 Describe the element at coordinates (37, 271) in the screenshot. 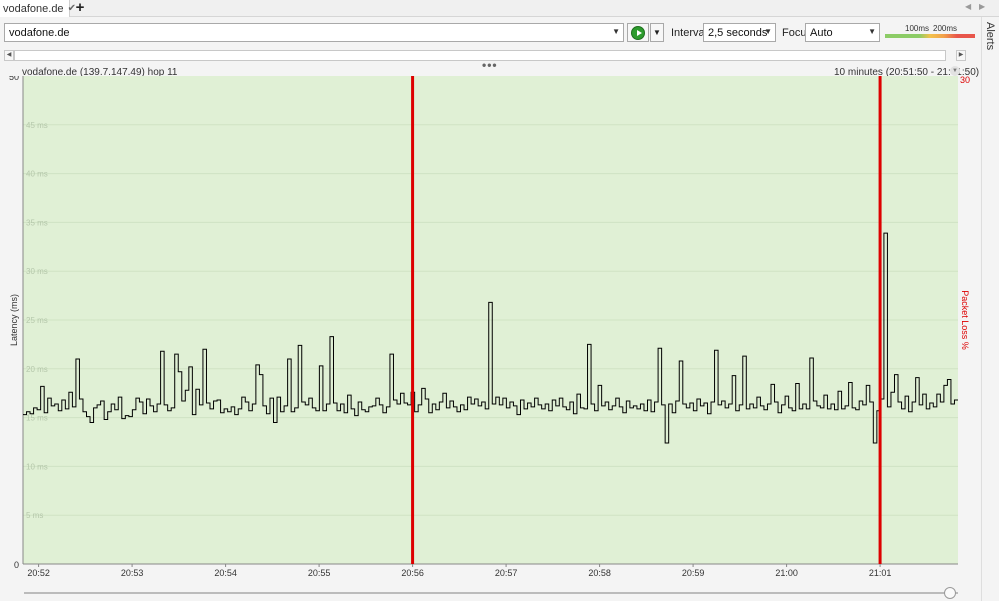

I see `y-tick-label: 30 ms` at that location.